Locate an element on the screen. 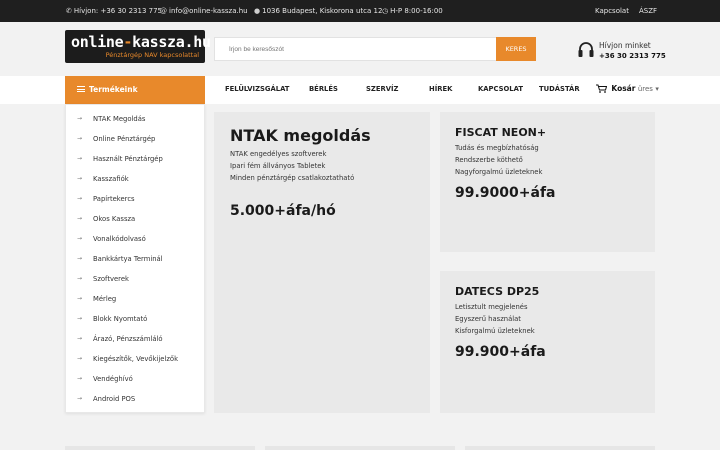 The height and width of the screenshot is (450, 720). search-input is located at coordinates (357, 49).